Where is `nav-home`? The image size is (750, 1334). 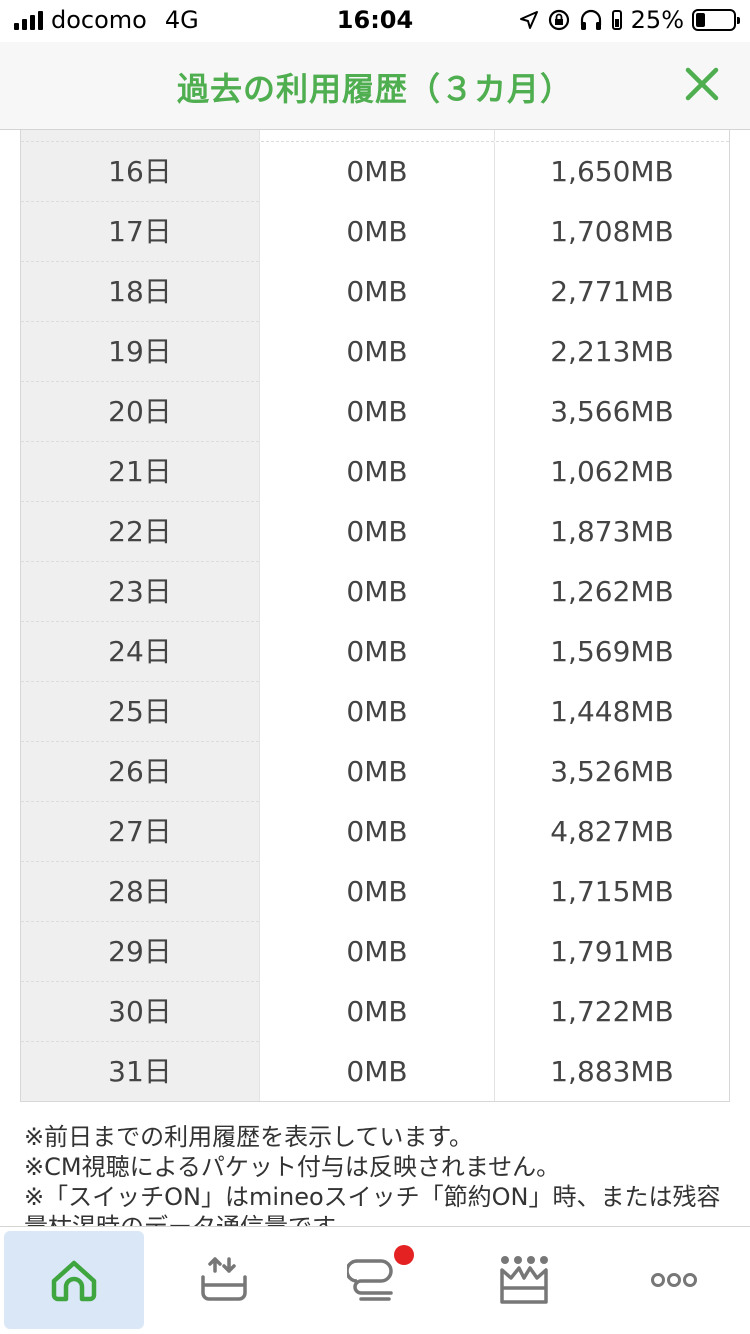
nav-home is located at coordinates (74, 1280).